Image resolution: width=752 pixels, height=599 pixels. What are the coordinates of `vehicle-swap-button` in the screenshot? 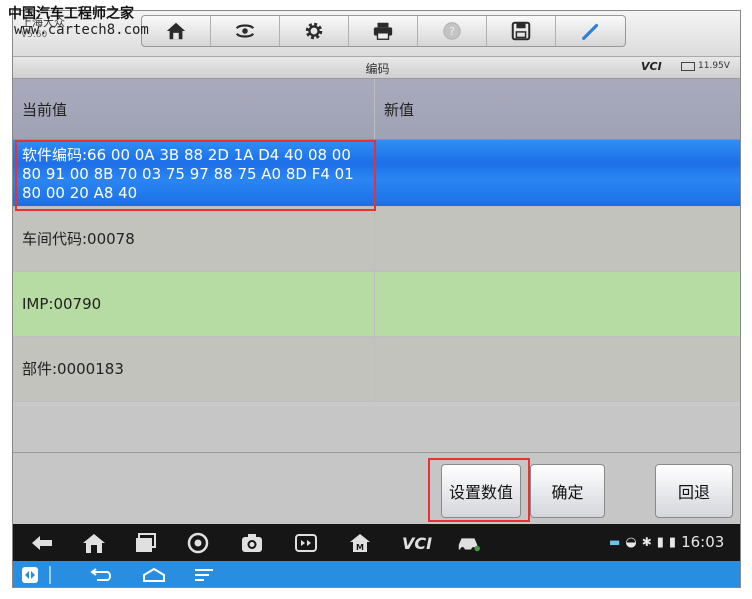 It's located at (245, 31).